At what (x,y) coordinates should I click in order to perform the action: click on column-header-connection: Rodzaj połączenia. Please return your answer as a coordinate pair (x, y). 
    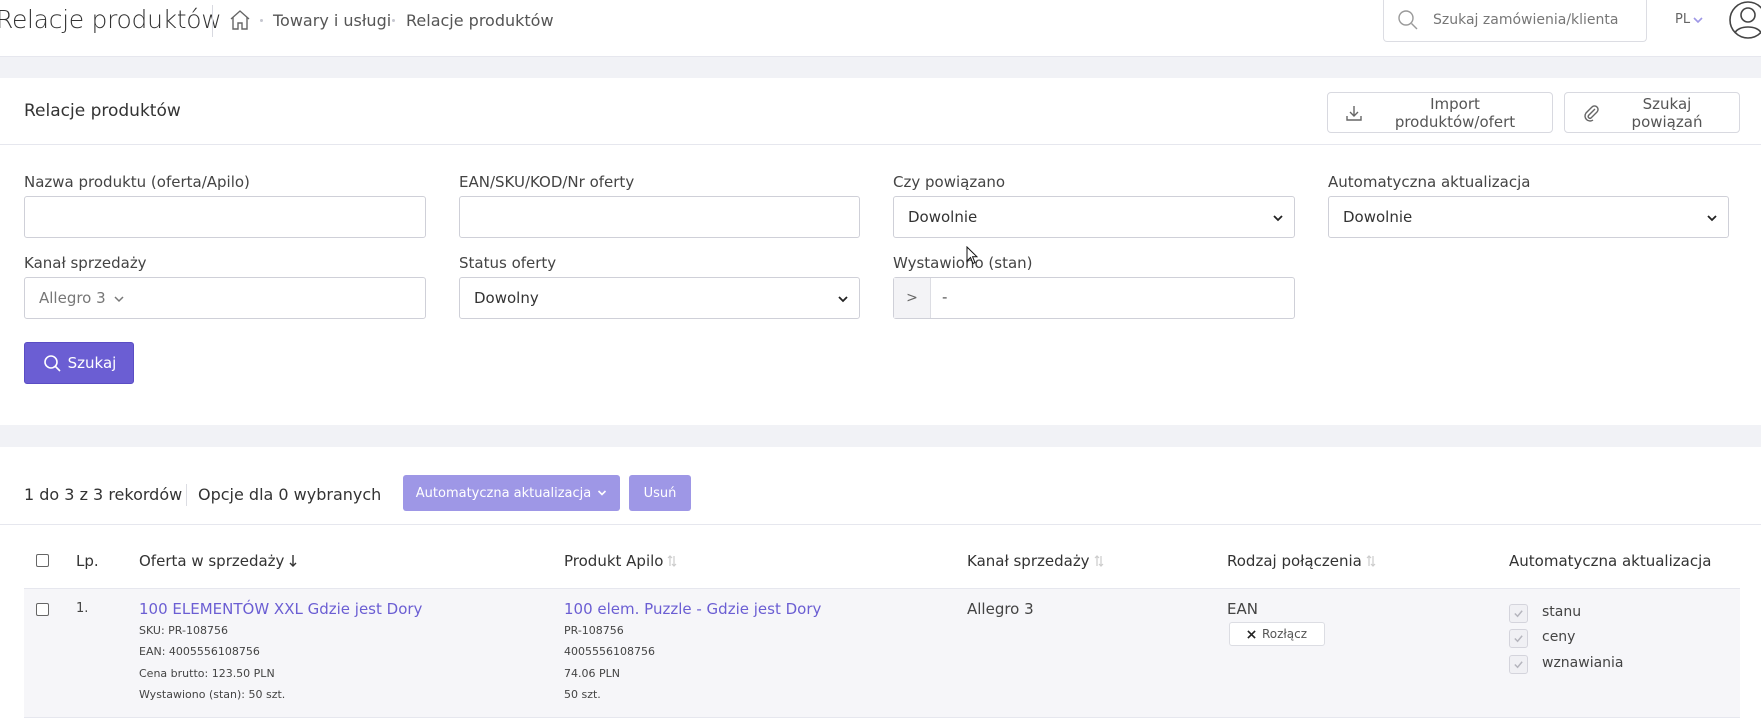
    Looking at the image, I should click on (1301, 561).